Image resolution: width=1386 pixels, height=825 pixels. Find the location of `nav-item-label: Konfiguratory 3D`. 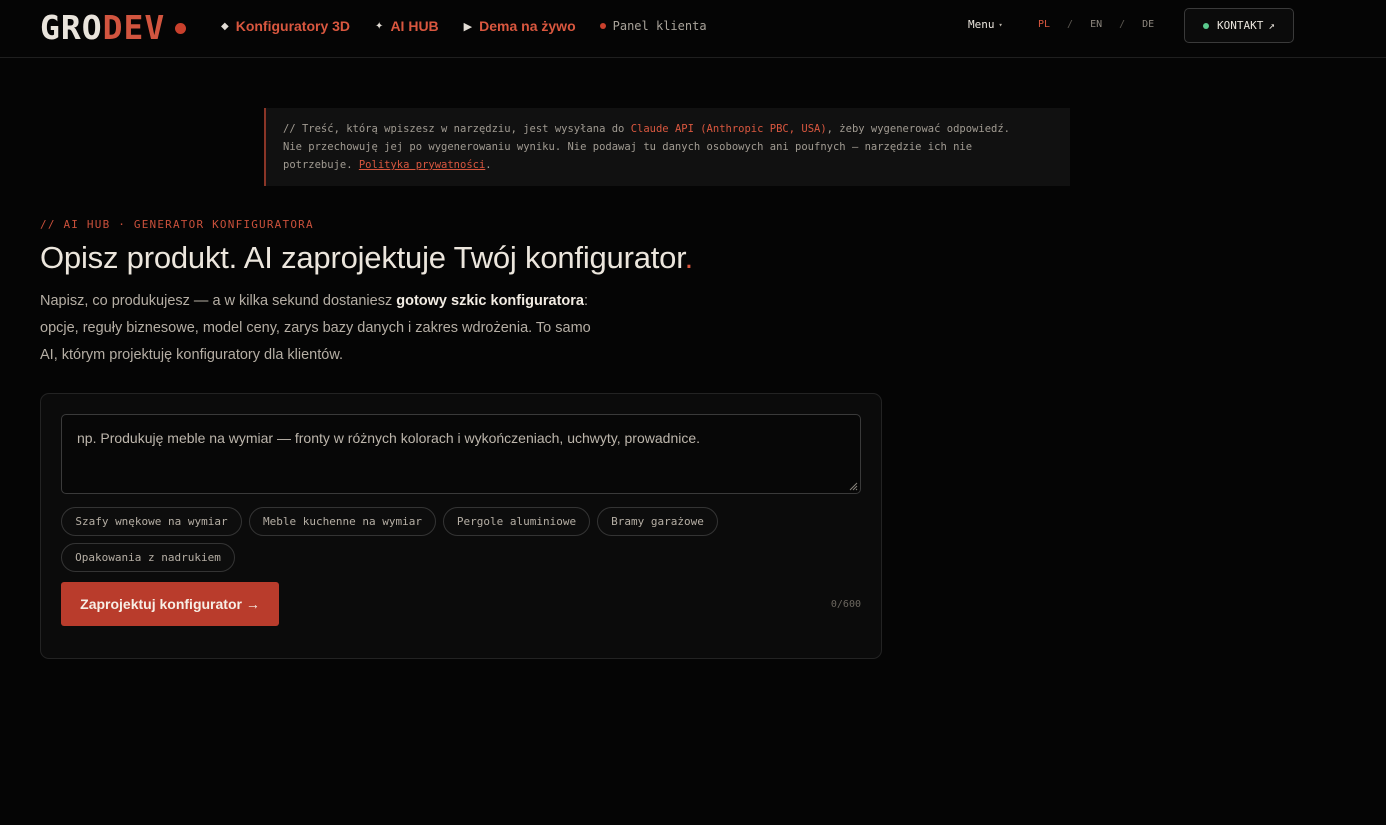

nav-item-label: Konfiguratory 3D is located at coordinates (293, 26).